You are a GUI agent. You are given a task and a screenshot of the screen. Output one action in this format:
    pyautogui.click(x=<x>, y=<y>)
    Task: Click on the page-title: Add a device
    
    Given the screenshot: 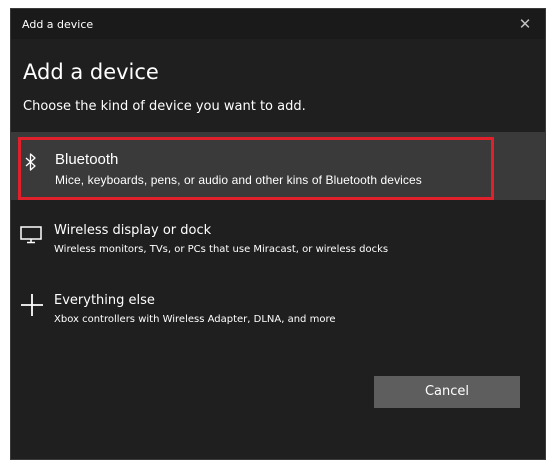 What is the action you would take?
    pyautogui.click(x=91, y=72)
    